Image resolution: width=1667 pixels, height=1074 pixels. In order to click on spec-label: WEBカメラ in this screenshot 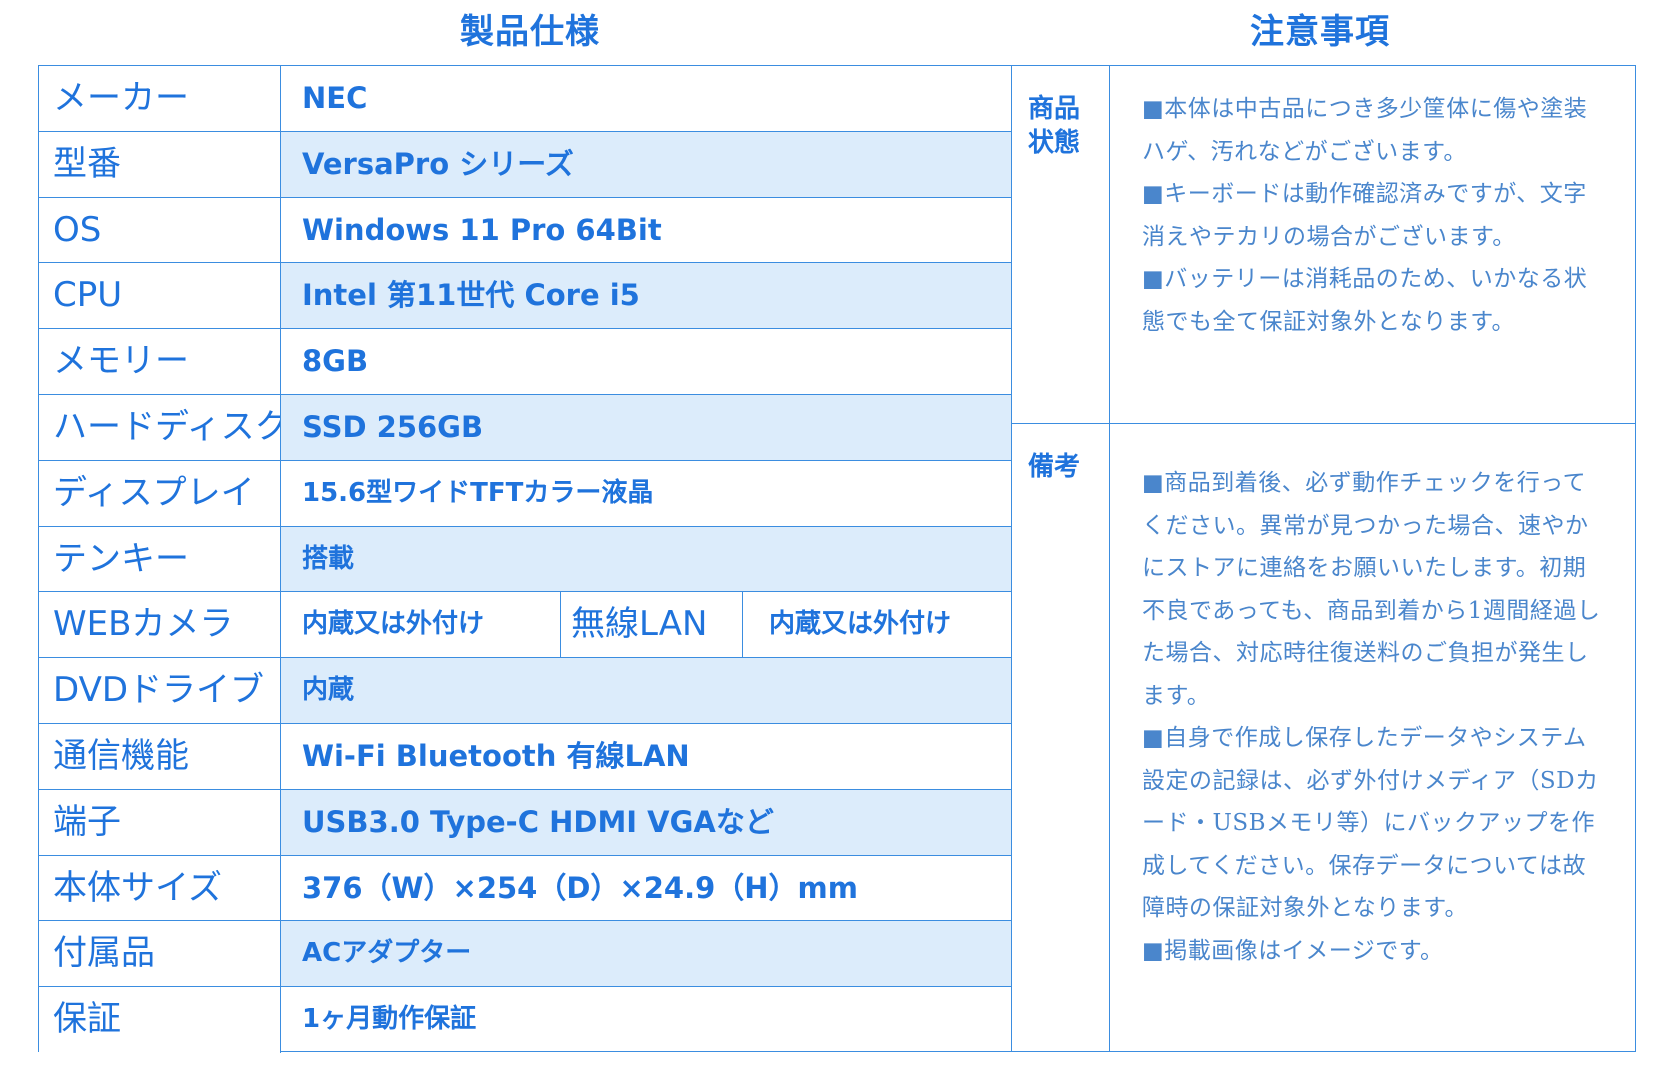, I will do `click(160, 625)`.